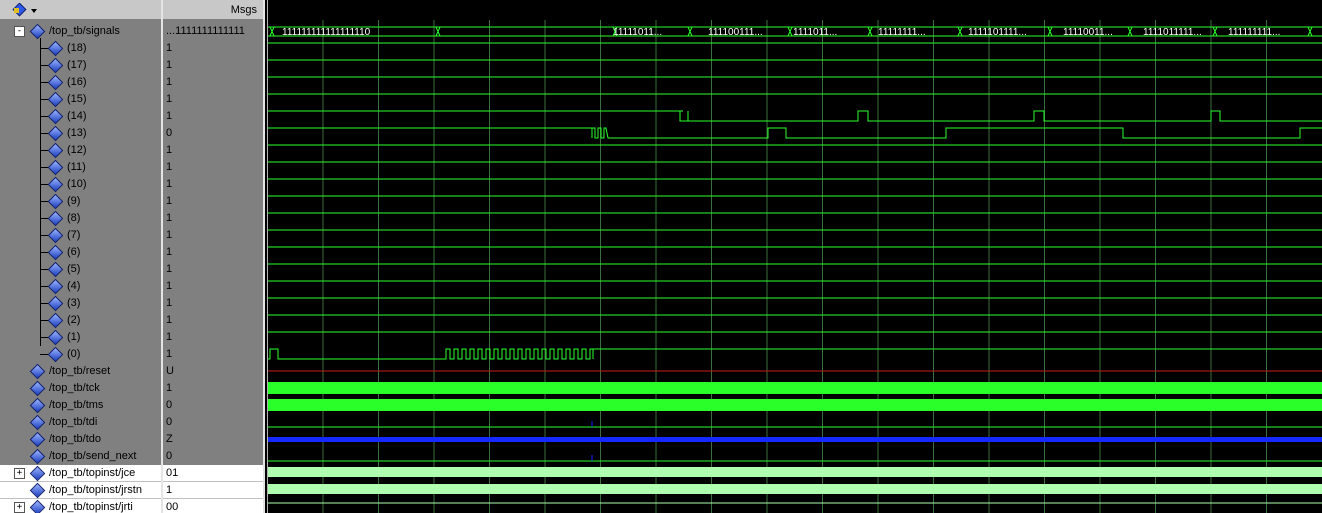  I want to click on signal-row: (5), so click(80, 269).